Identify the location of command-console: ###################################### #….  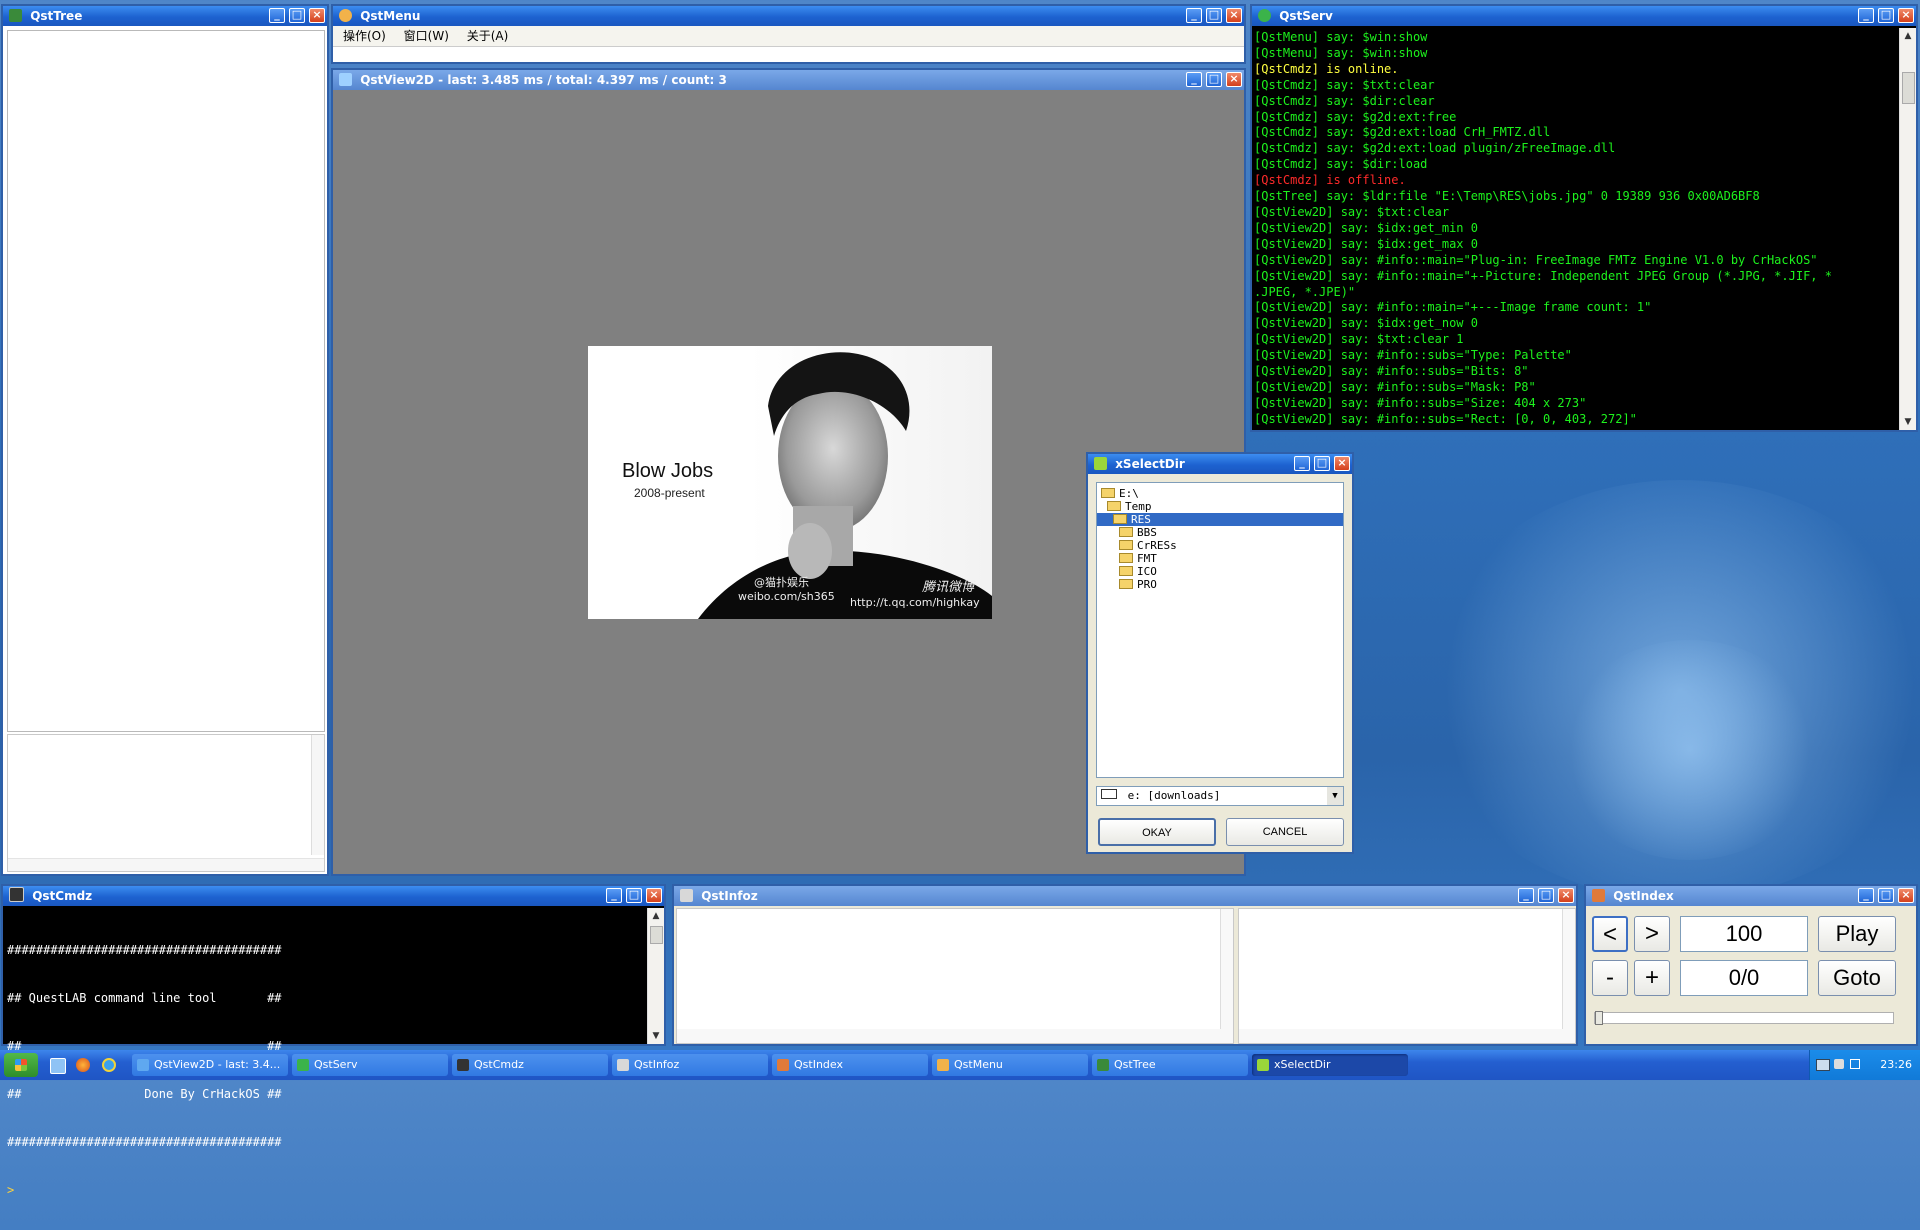
(325, 1053).